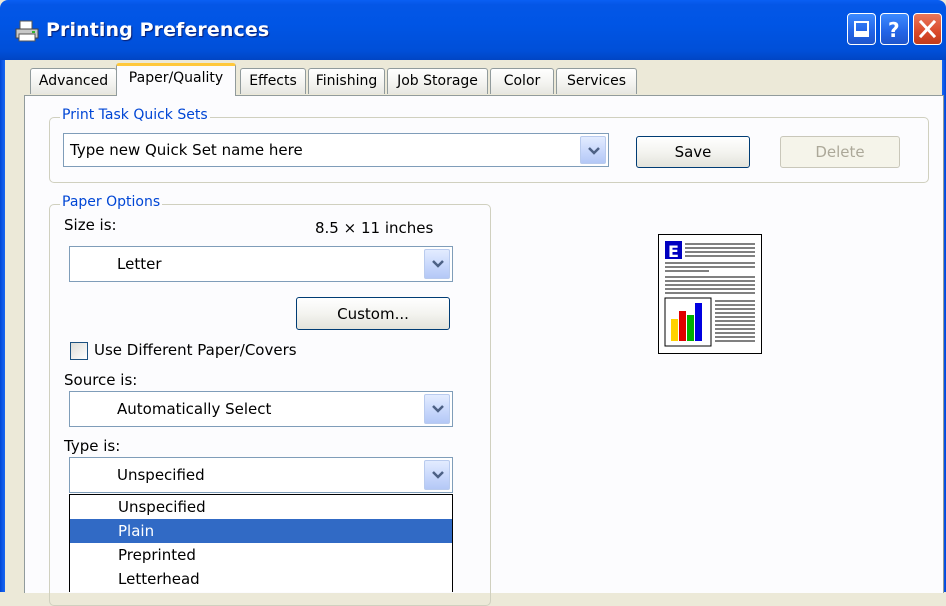 Image resolution: width=946 pixels, height=606 pixels. I want to click on tab-finishing: Finishing, so click(346, 81).